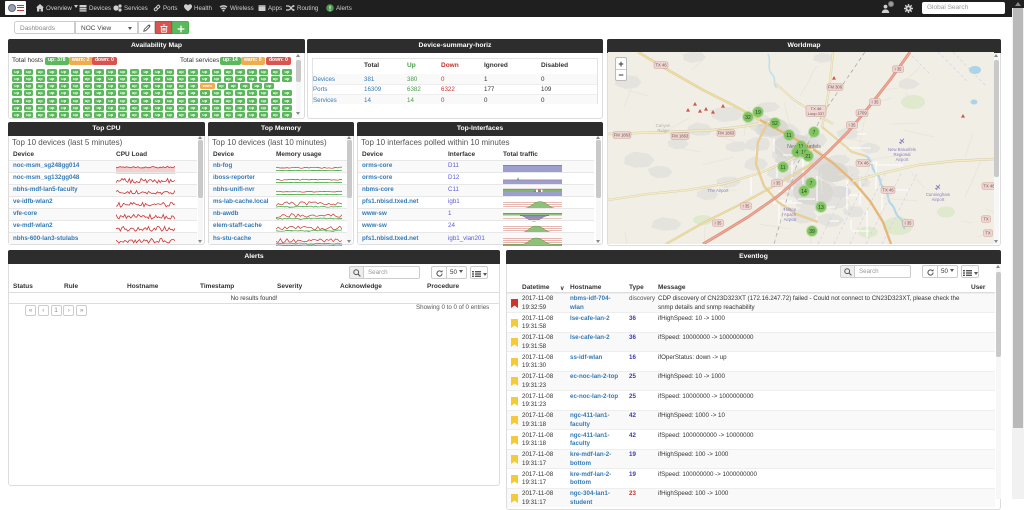 The width and height of the screenshot is (1024, 510). What do you see at coordinates (862, 113) in the screenshot?
I see `svg-text: 1709` at bounding box center [862, 113].